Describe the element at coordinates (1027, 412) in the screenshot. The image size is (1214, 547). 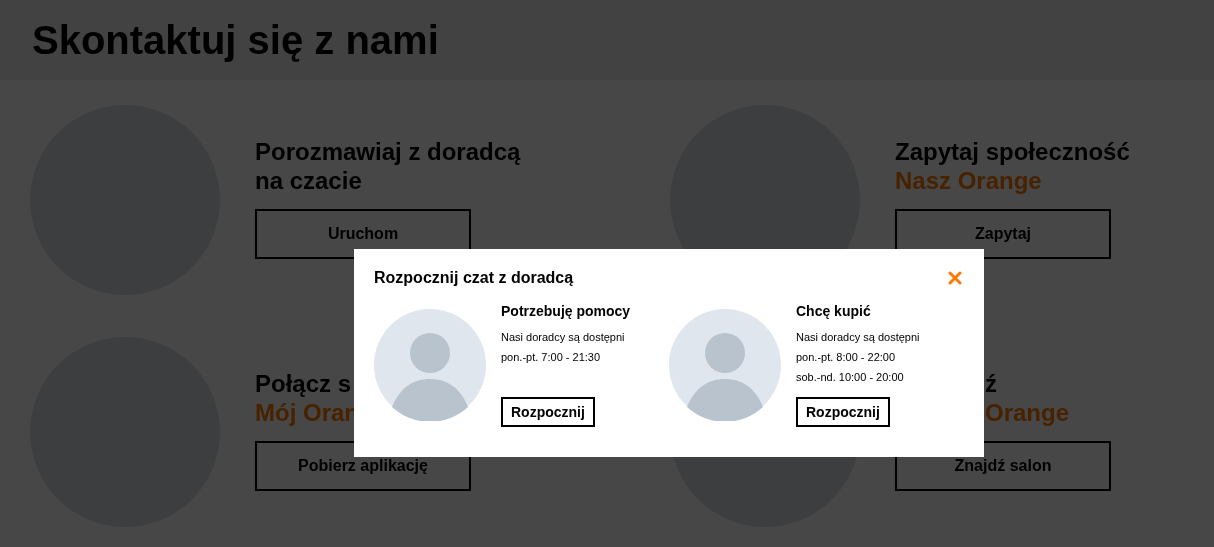
I see `card-subtitle: Orange` at that location.